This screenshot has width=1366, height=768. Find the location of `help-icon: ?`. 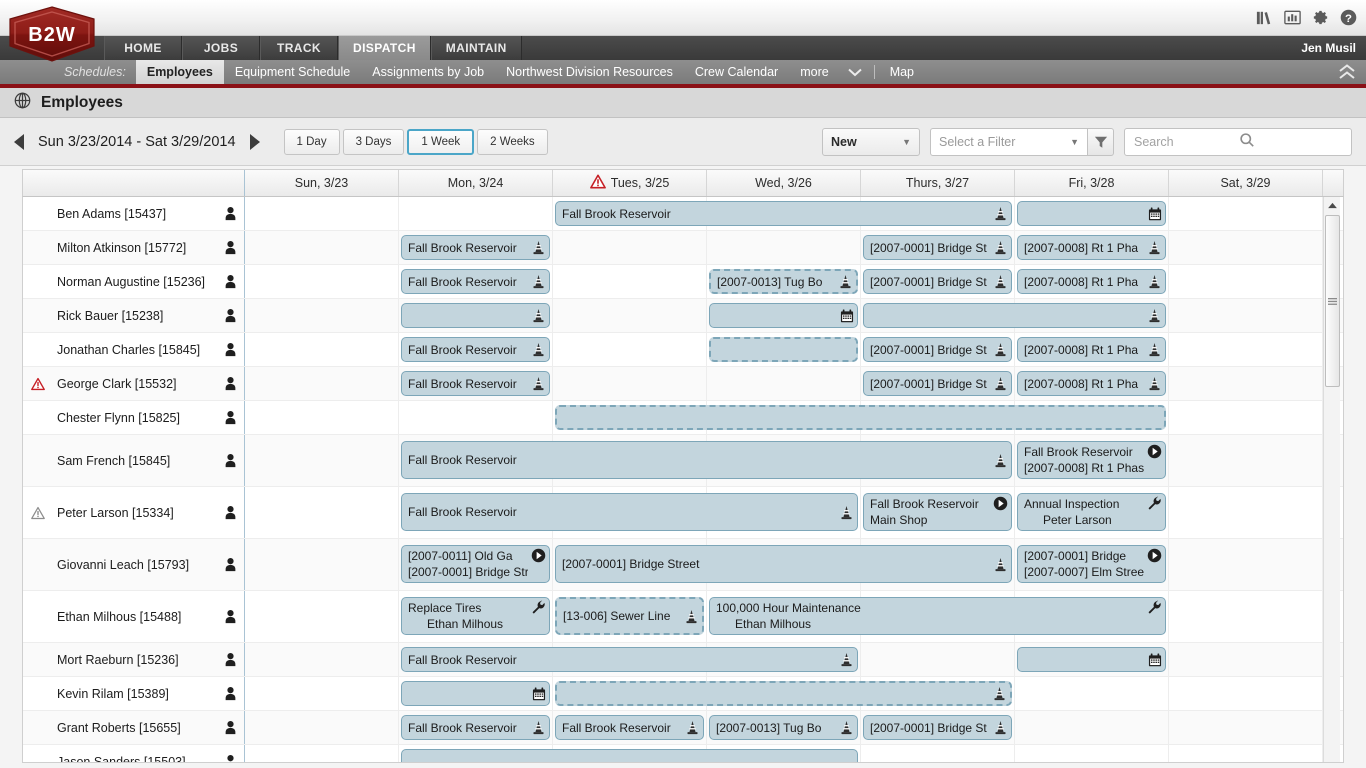

help-icon: ? is located at coordinates (1348, 17).